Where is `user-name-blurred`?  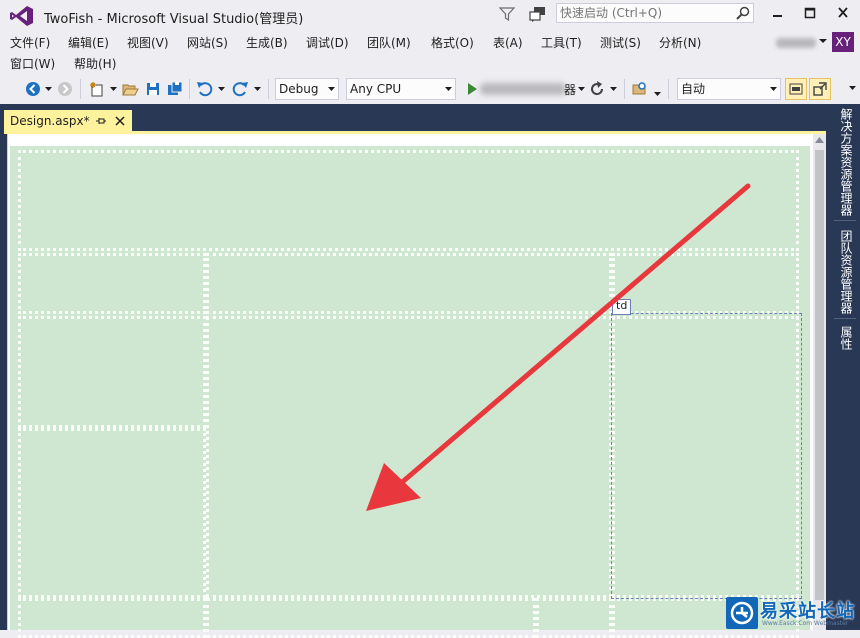 user-name-blurred is located at coordinates (796, 43).